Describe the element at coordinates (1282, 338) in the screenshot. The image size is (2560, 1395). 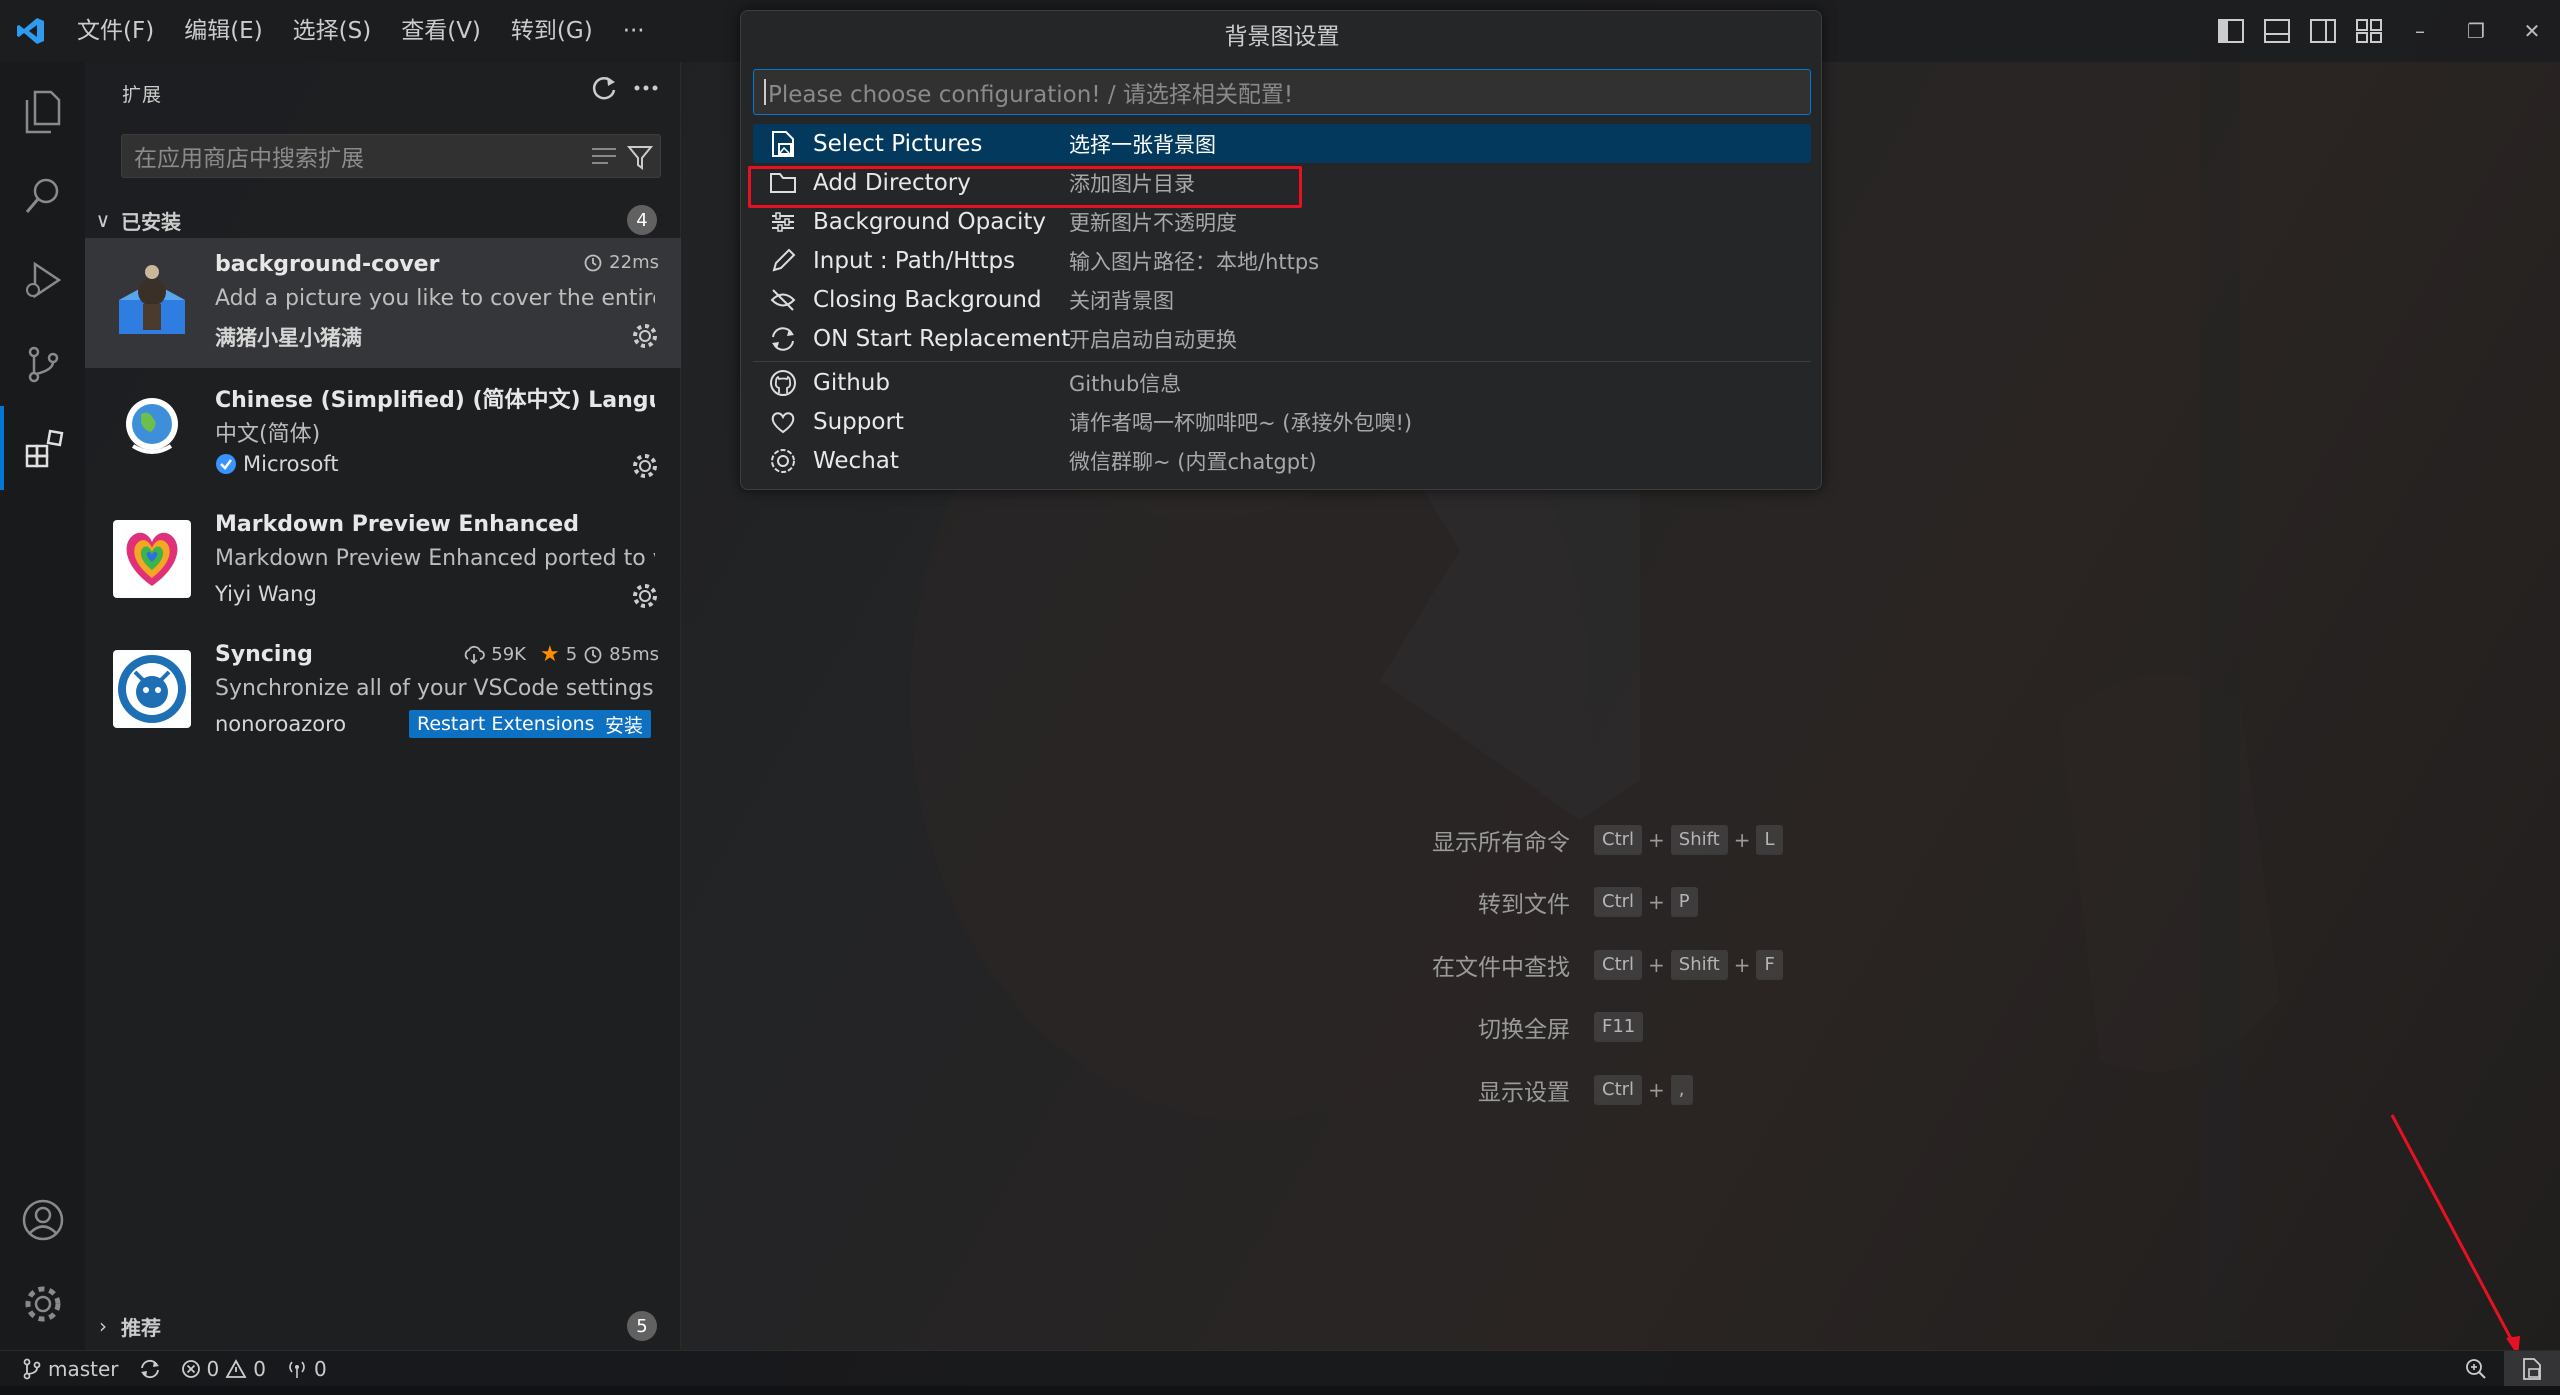
I see `quick-pick-item-on-start-replacement: ON Start Replacement 开启启动自动更换` at that location.